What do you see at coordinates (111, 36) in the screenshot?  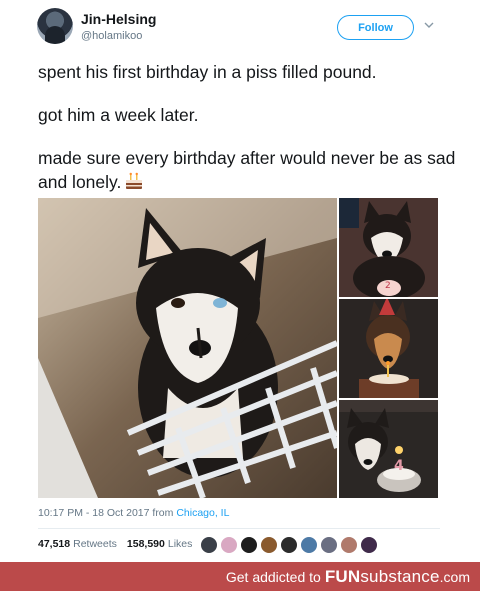 I see `user-handle: @holamikoo` at bounding box center [111, 36].